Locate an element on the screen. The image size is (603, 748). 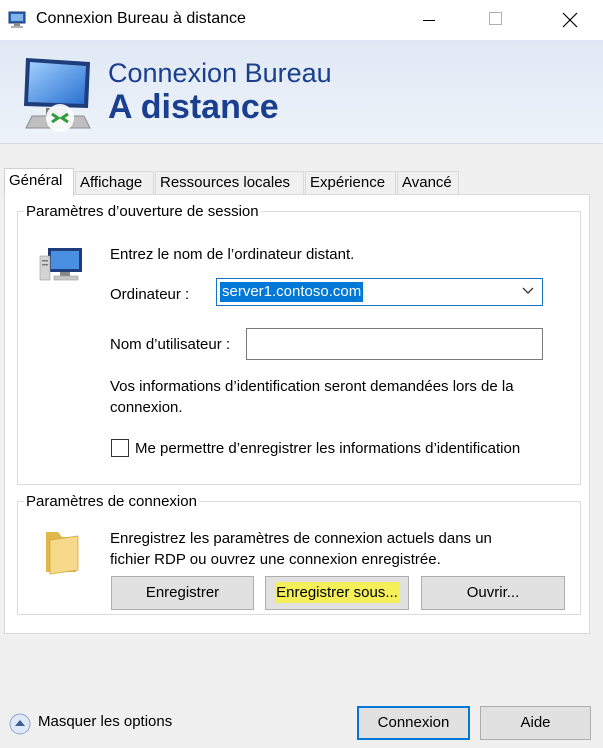
close-button is located at coordinates (571, 20).